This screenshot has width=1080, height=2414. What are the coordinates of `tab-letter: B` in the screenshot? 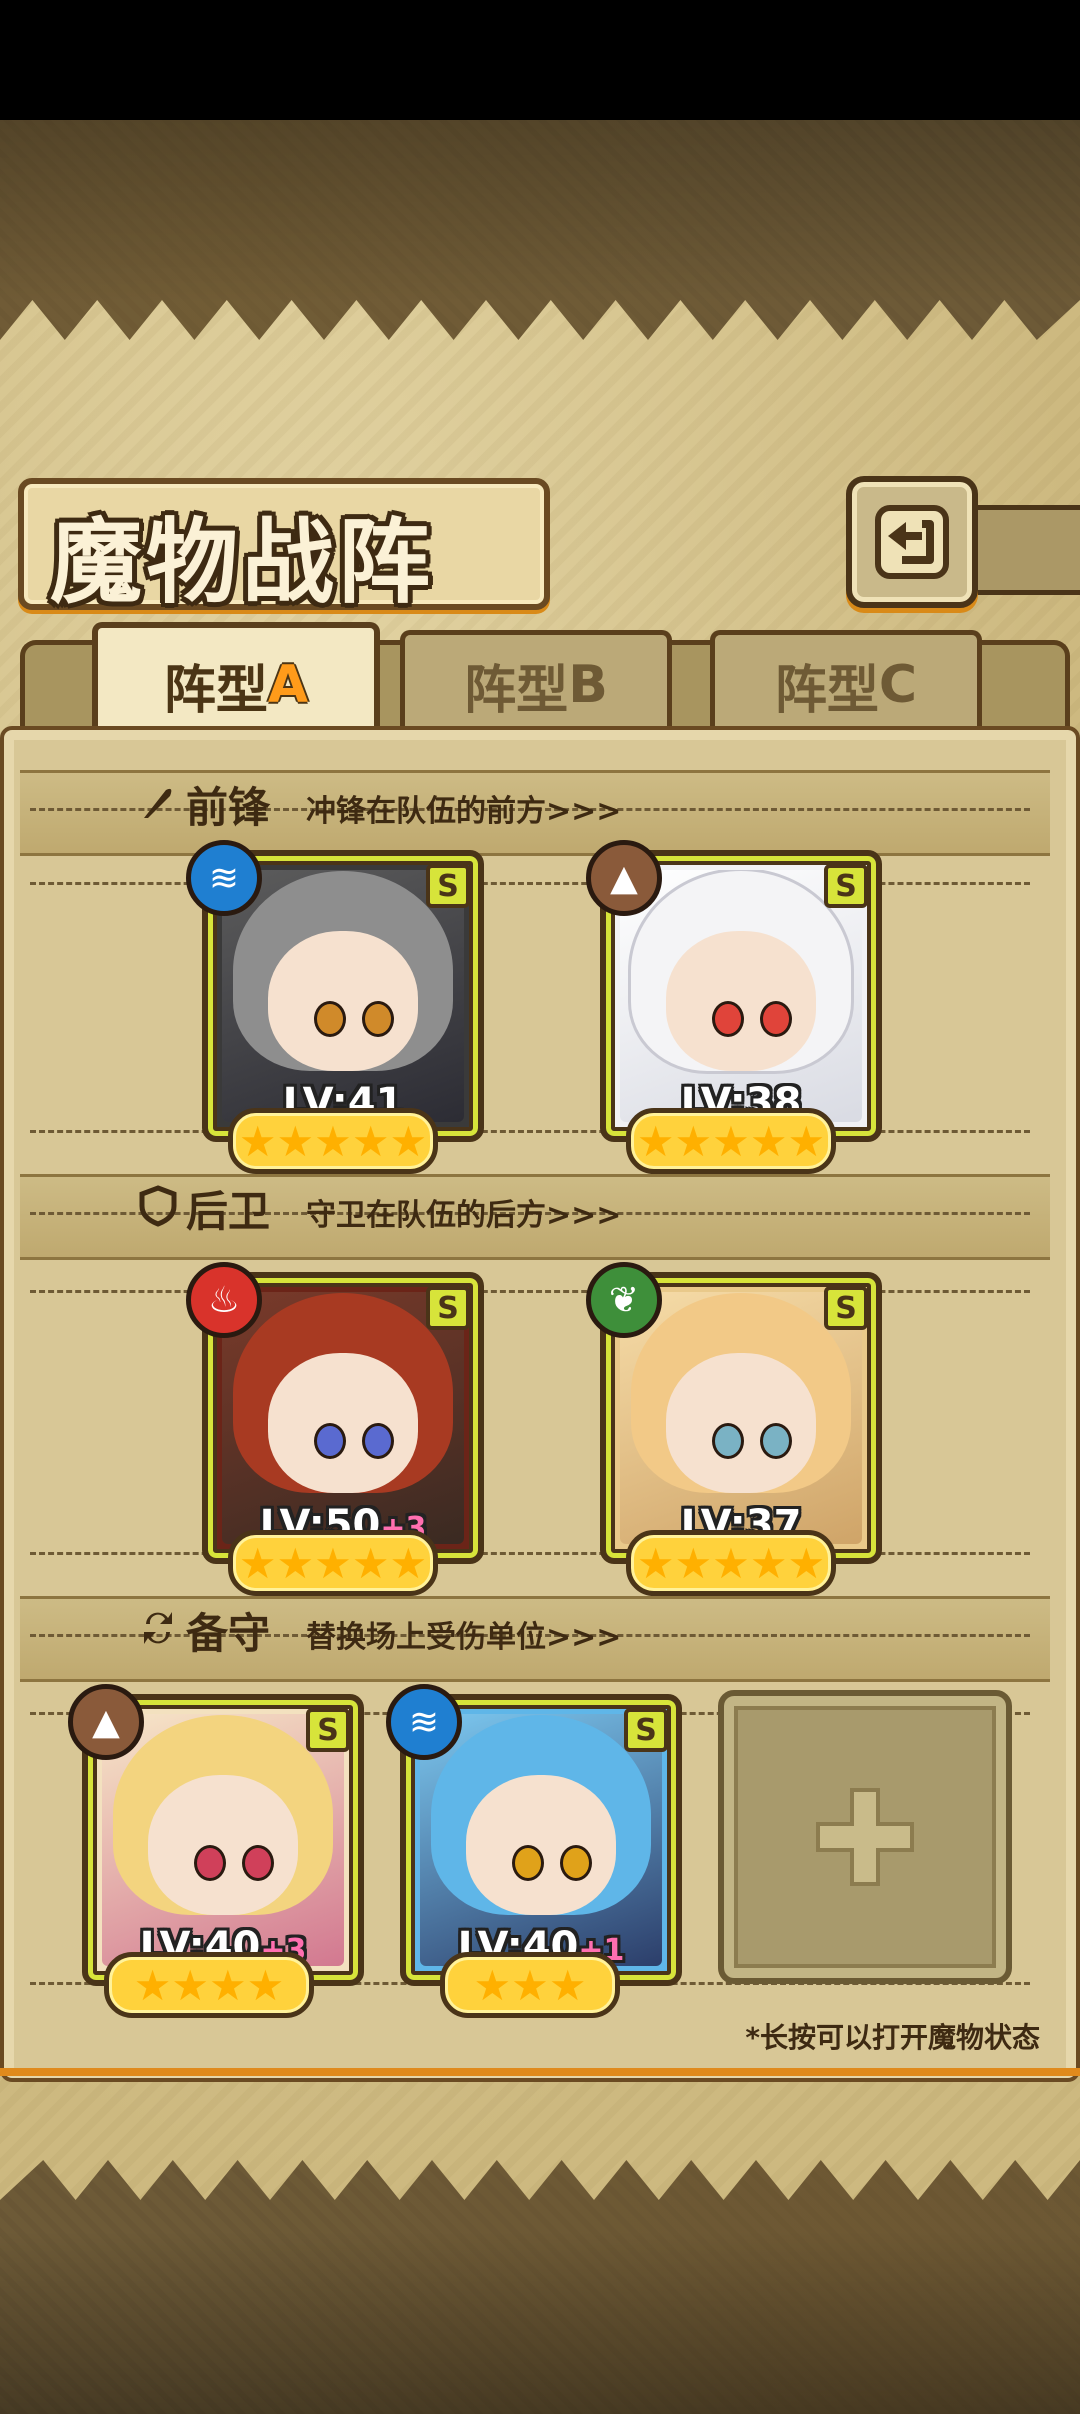 It's located at (588, 685).